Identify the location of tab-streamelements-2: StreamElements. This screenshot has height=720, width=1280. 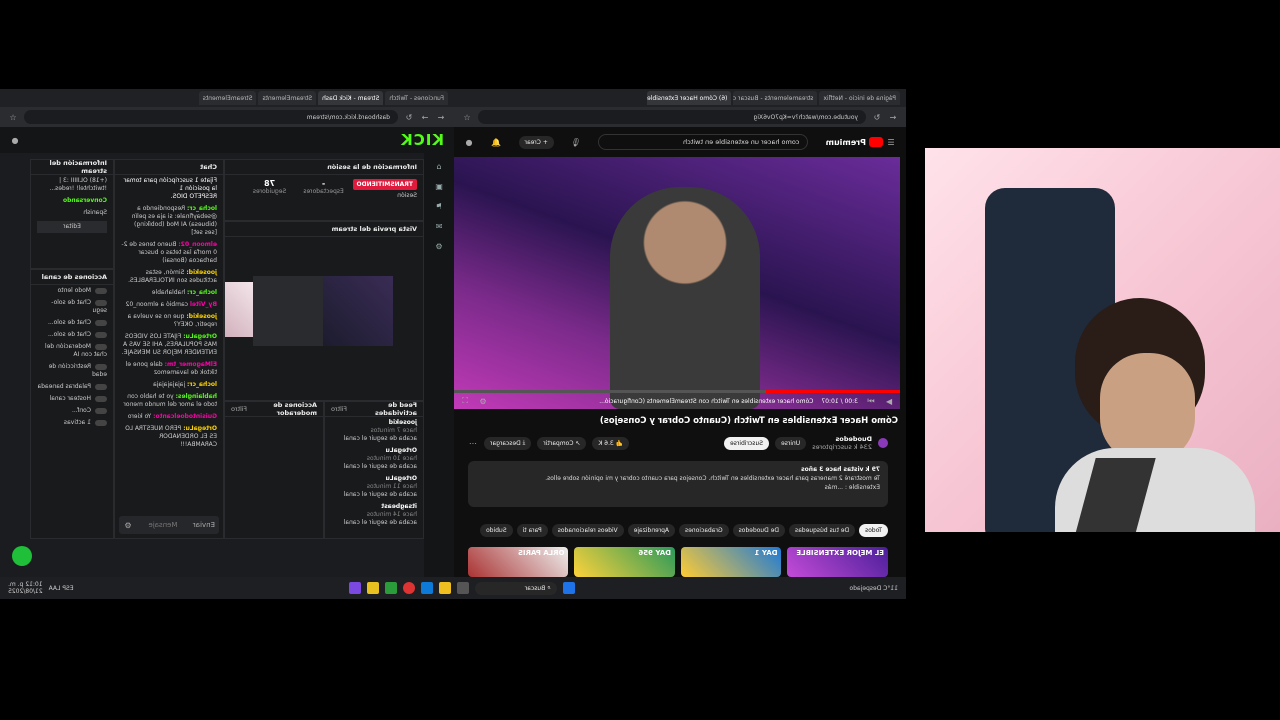
(227, 98).